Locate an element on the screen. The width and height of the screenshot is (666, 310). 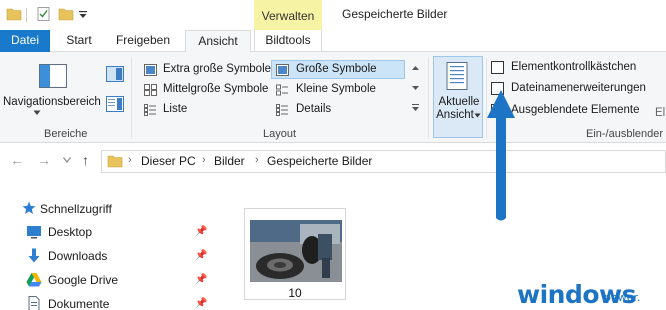
current-view-icon is located at coordinates (457, 76).